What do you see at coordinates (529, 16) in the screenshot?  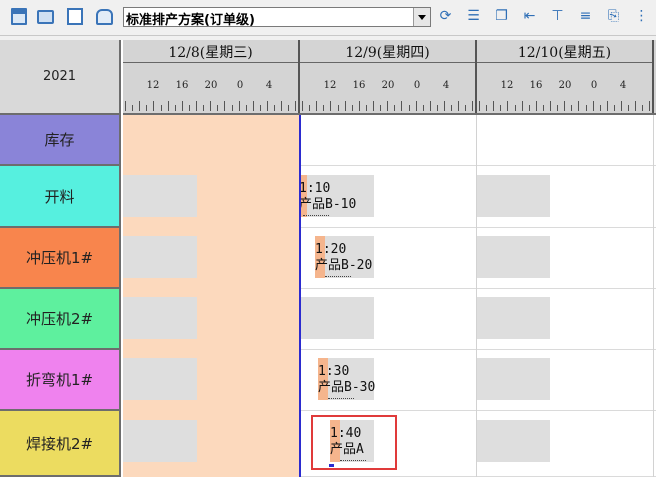 I see `indent-icon: ⇤` at bounding box center [529, 16].